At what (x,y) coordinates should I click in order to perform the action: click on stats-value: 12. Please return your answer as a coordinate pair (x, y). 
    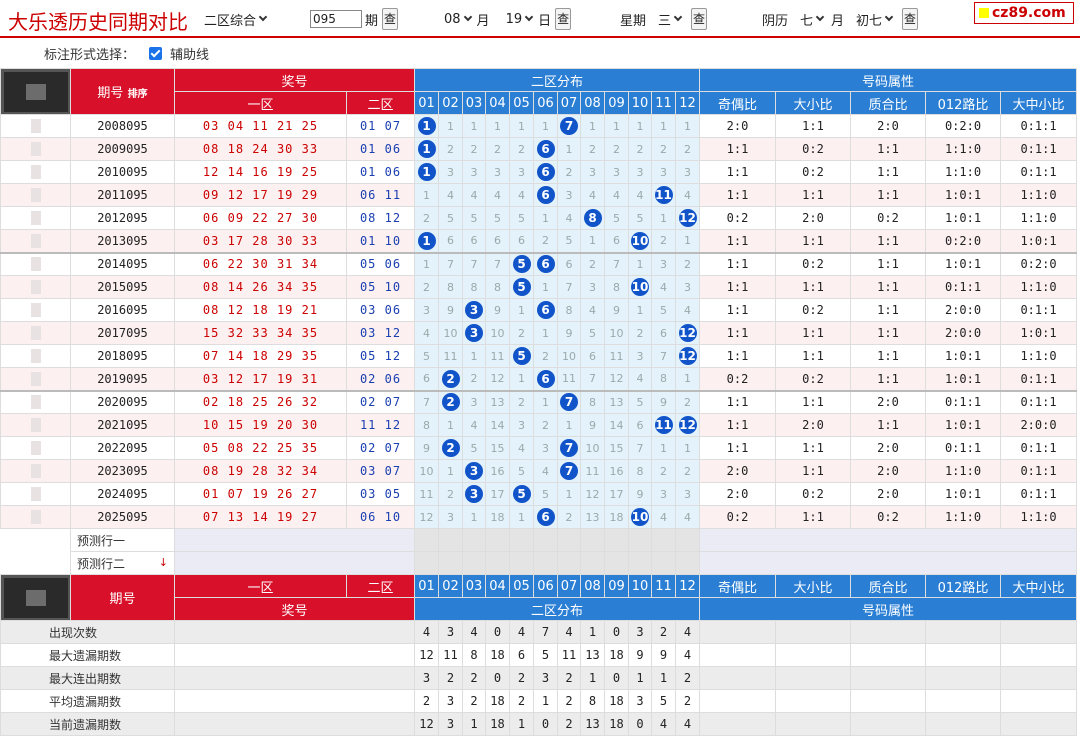
    Looking at the image, I should click on (426, 724).